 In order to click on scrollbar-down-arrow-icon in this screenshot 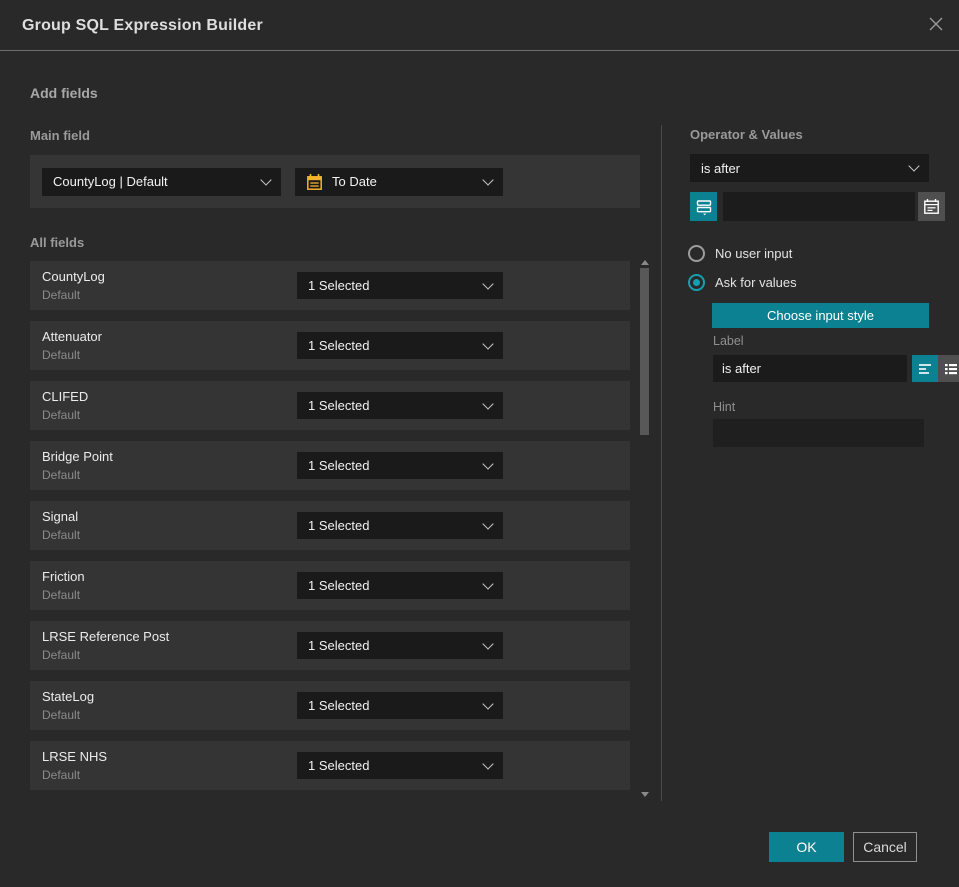, I will do `click(645, 794)`.